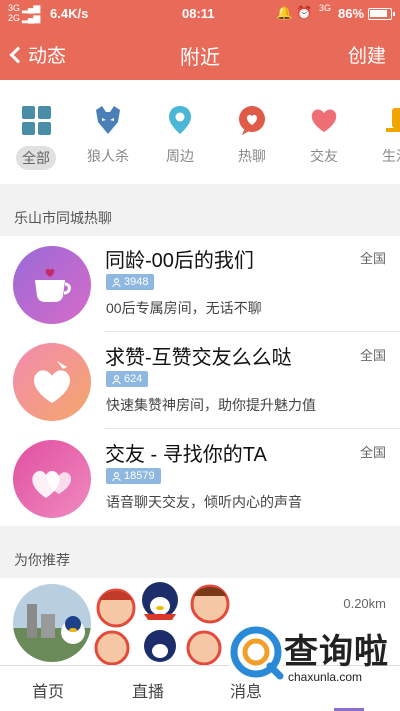 The image size is (400, 711). I want to click on watermark-domain: chaxunla.com, so click(325, 677).